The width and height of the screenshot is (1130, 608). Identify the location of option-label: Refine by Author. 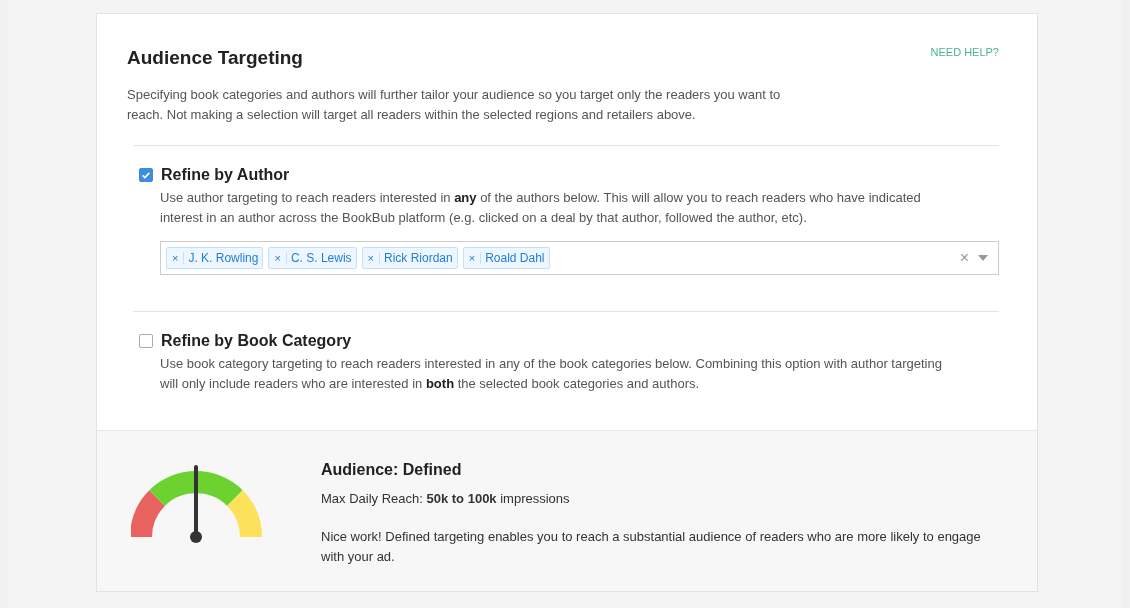
(225, 175).